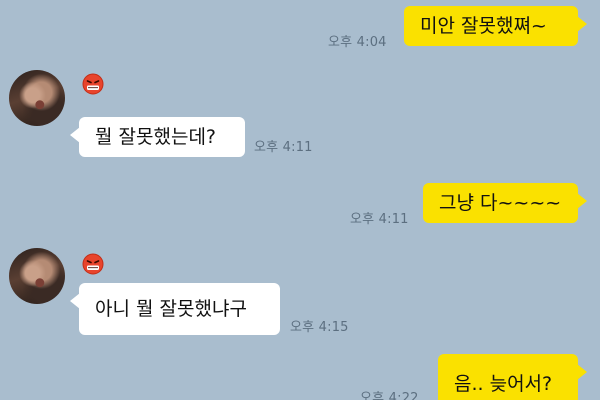 This screenshot has height=400, width=600. I want to click on message-timestamp: 오후 4:22, so click(389, 395).